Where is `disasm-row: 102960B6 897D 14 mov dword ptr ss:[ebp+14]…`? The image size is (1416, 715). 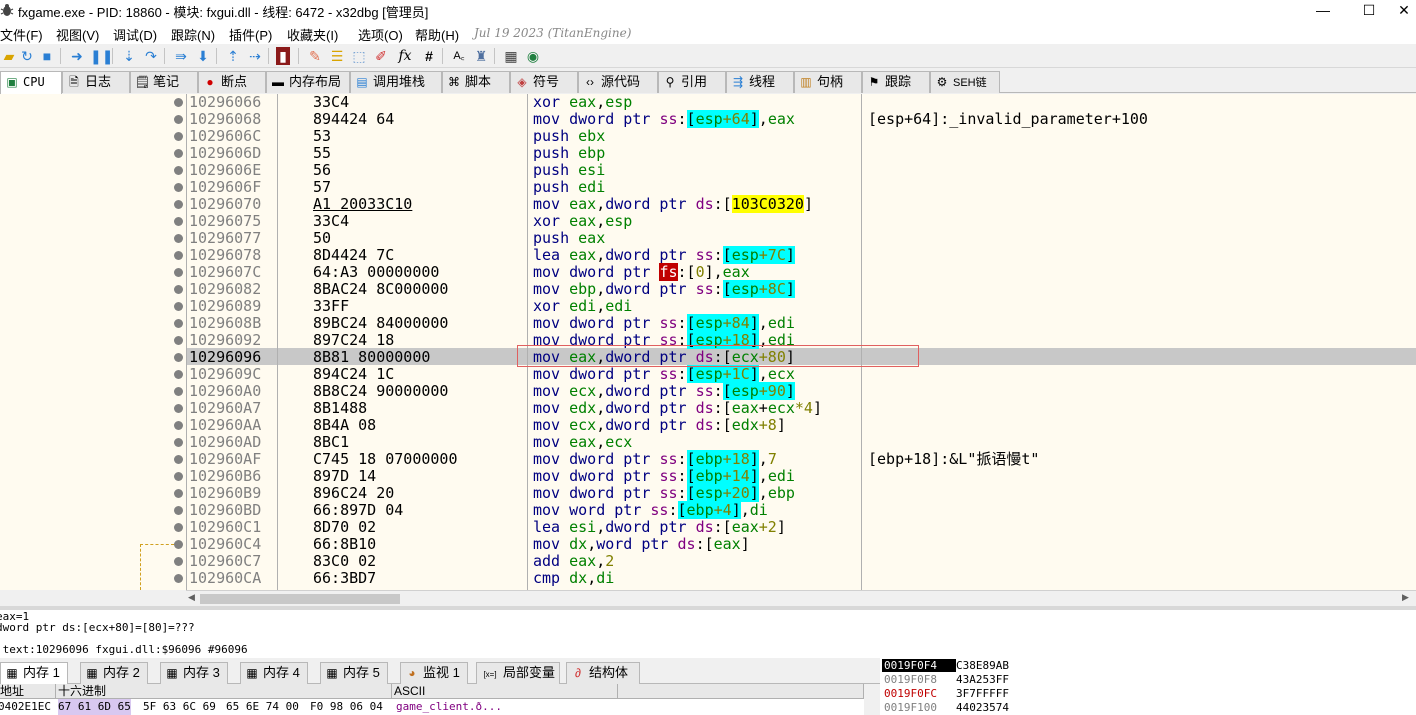 disasm-row: 102960B6 897D 14 mov dword ptr ss:[ebp+14]… is located at coordinates (708, 476).